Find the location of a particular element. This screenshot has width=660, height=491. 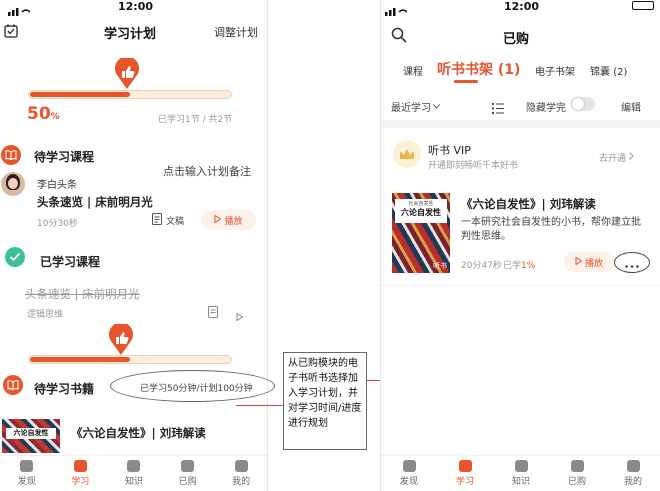

book-progress-fill is located at coordinates (80, 359).